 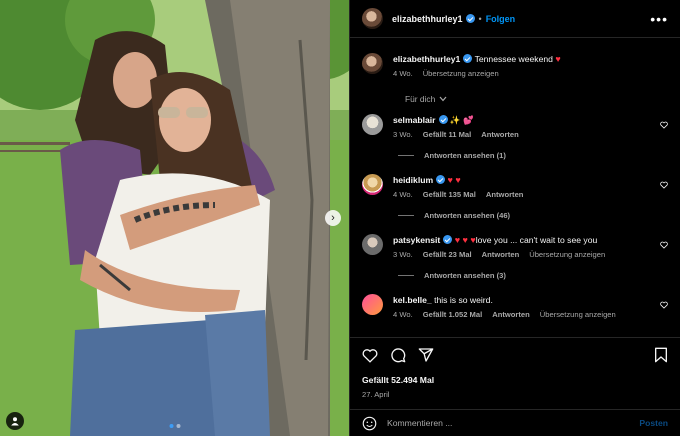 I want to click on user-icon, so click(x=15, y=421).